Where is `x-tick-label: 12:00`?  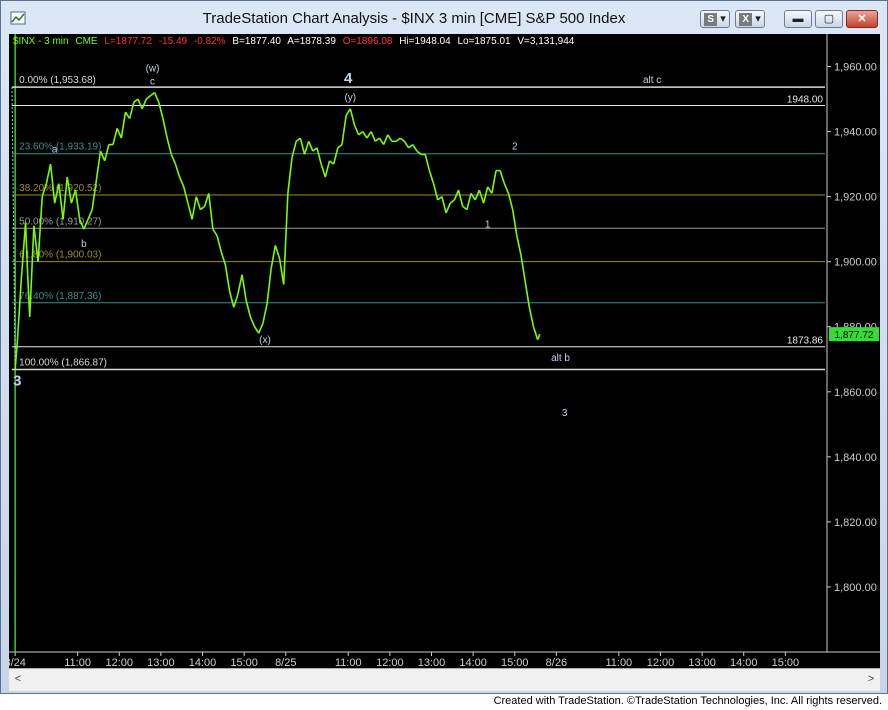
x-tick-label: 12:00 is located at coordinates (390, 662).